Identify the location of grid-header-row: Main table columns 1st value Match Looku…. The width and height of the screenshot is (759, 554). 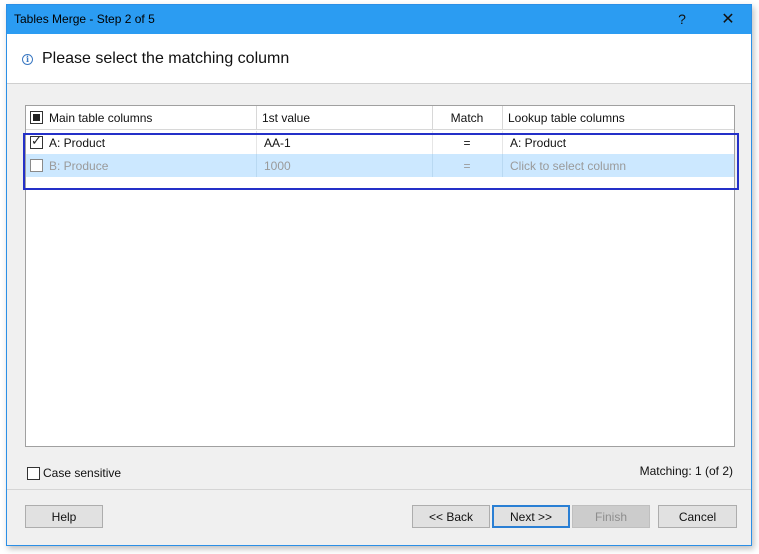
(380, 118).